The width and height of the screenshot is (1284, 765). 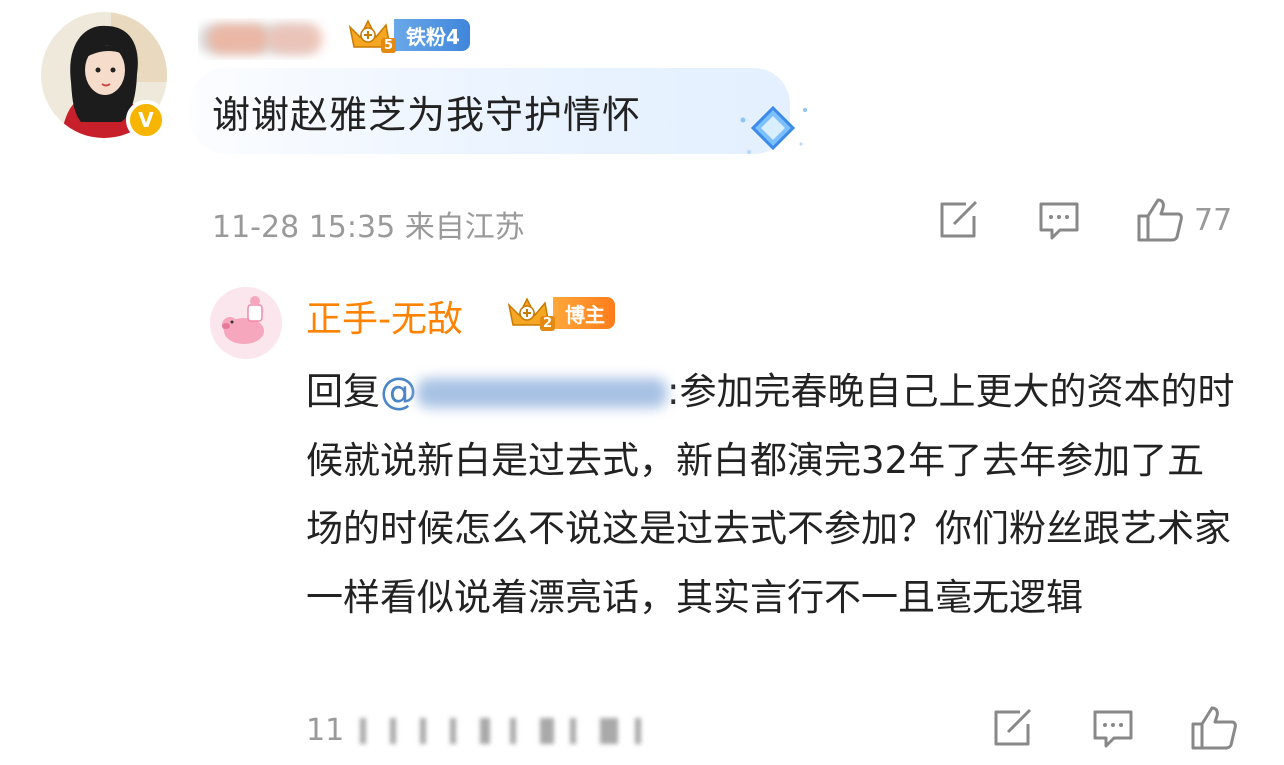 What do you see at coordinates (432, 35) in the screenshot?
I see `fan-badge-label: 铁粉4` at bounding box center [432, 35].